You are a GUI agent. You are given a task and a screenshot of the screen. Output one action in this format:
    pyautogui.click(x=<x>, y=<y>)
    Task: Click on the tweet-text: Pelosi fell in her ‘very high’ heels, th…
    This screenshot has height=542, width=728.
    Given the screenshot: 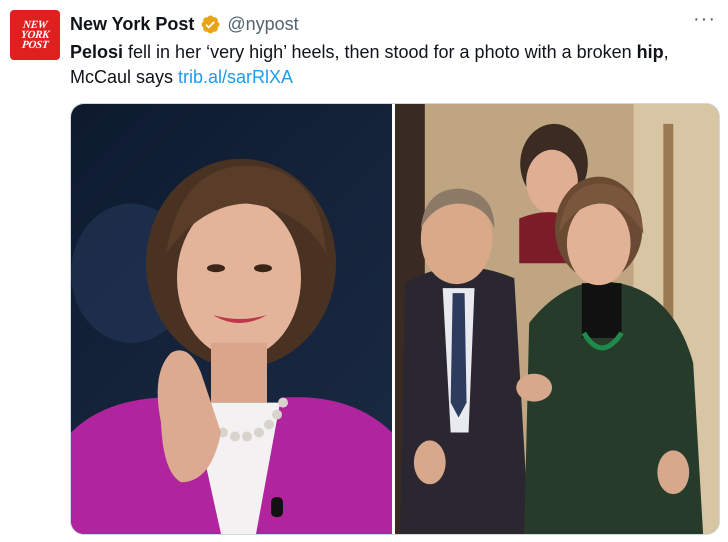 What is the action you would take?
    pyautogui.click(x=395, y=65)
    